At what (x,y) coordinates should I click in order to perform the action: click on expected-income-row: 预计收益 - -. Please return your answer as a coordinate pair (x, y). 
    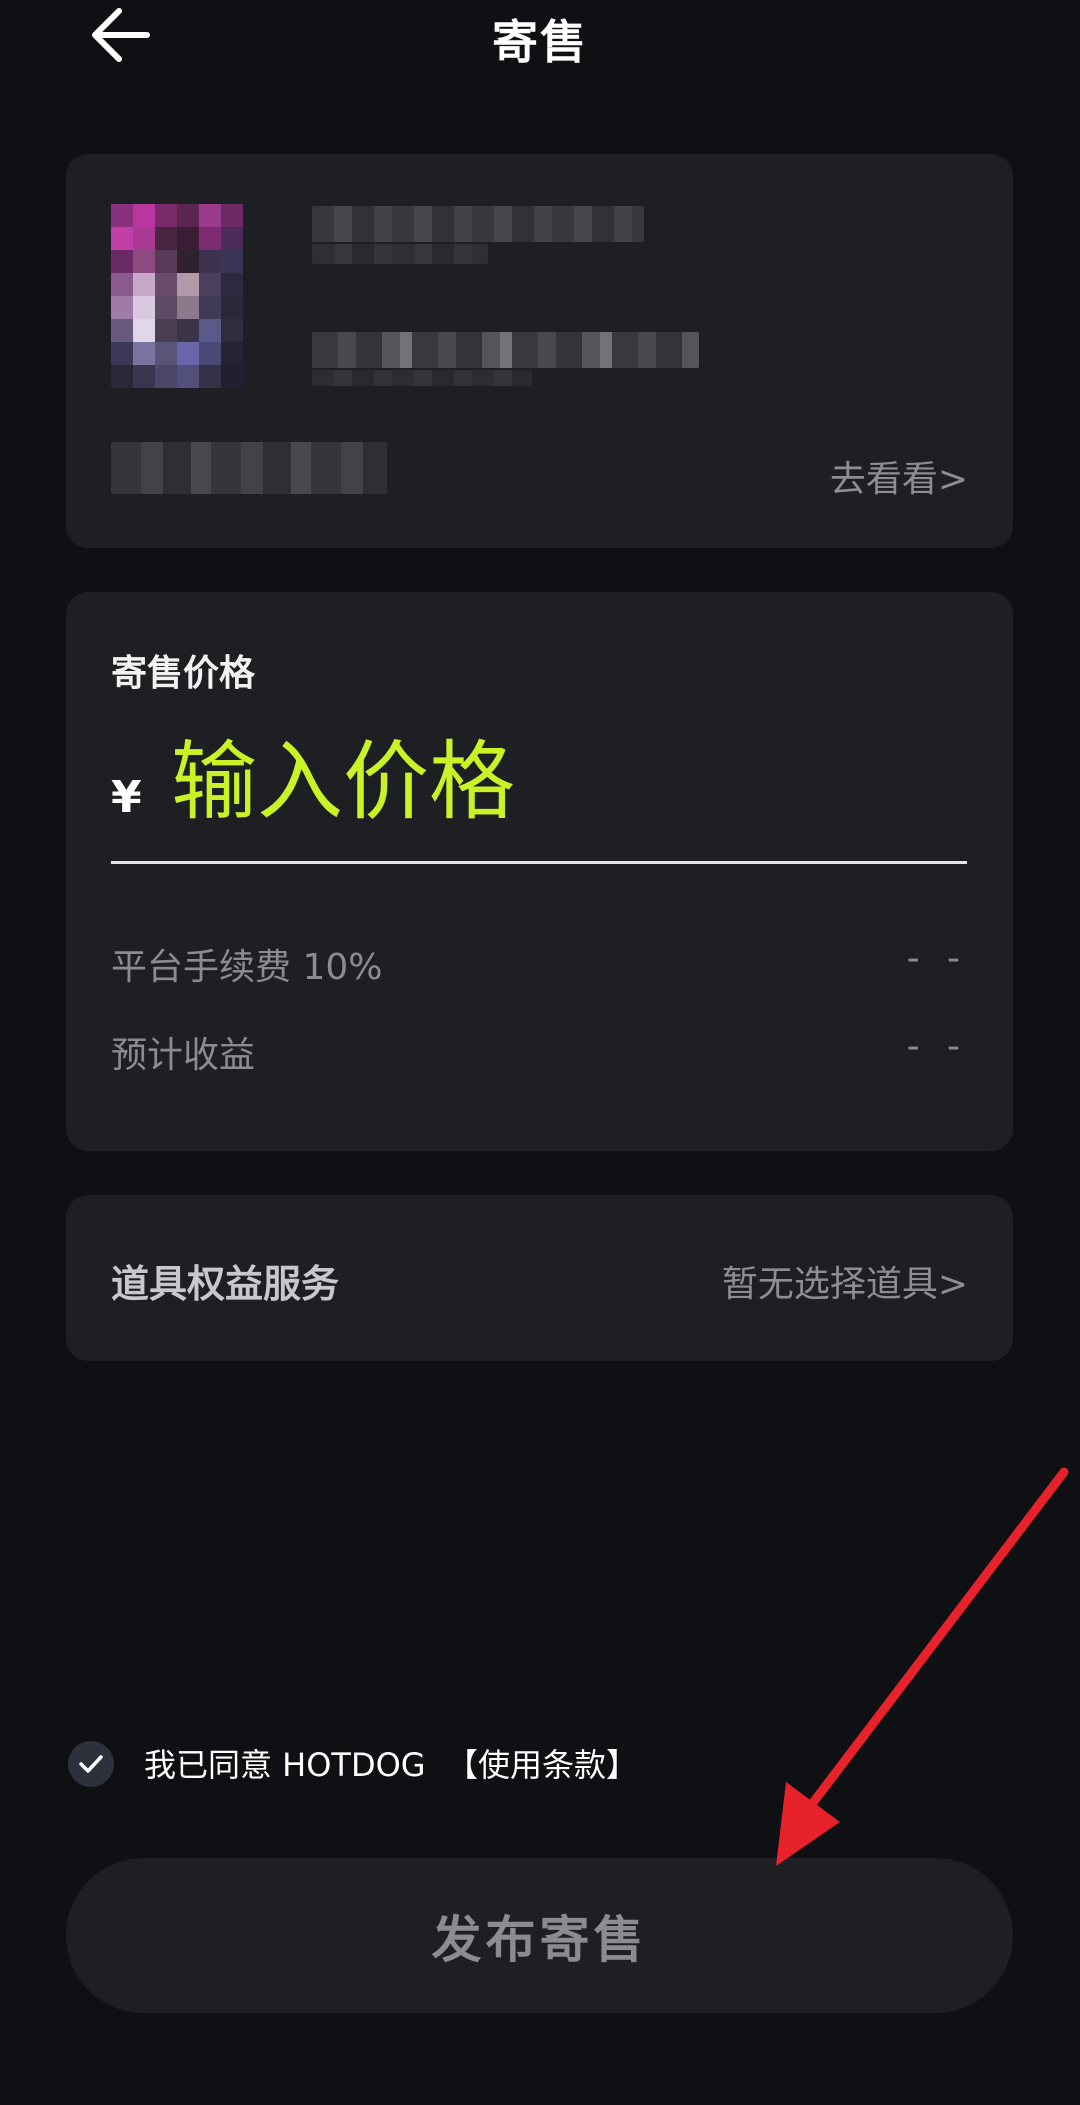
    Looking at the image, I should click on (539, 1052).